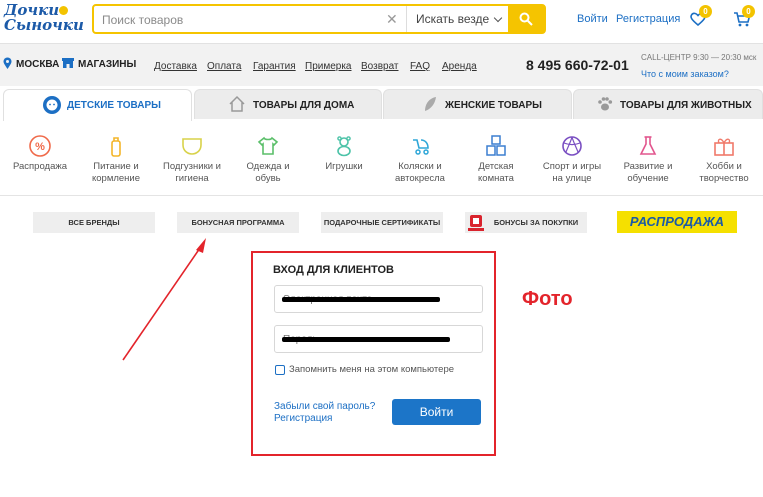  Describe the element at coordinates (371, 369) in the screenshot. I see `remember-label: Запомнить меня на этом компьютере` at that location.